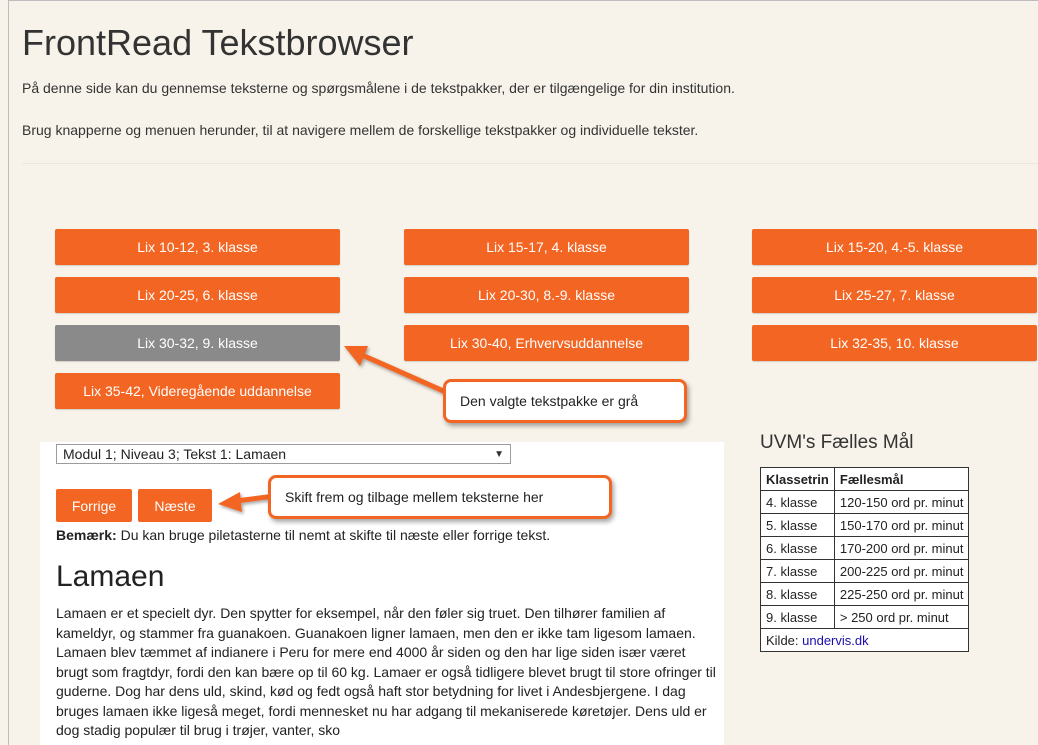 Image resolution: width=1038 pixels, height=745 pixels. What do you see at coordinates (197, 295) in the screenshot?
I see `package-button-lix-20-25: Lix 20-25, 6. klasse` at bounding box center [197, 295].